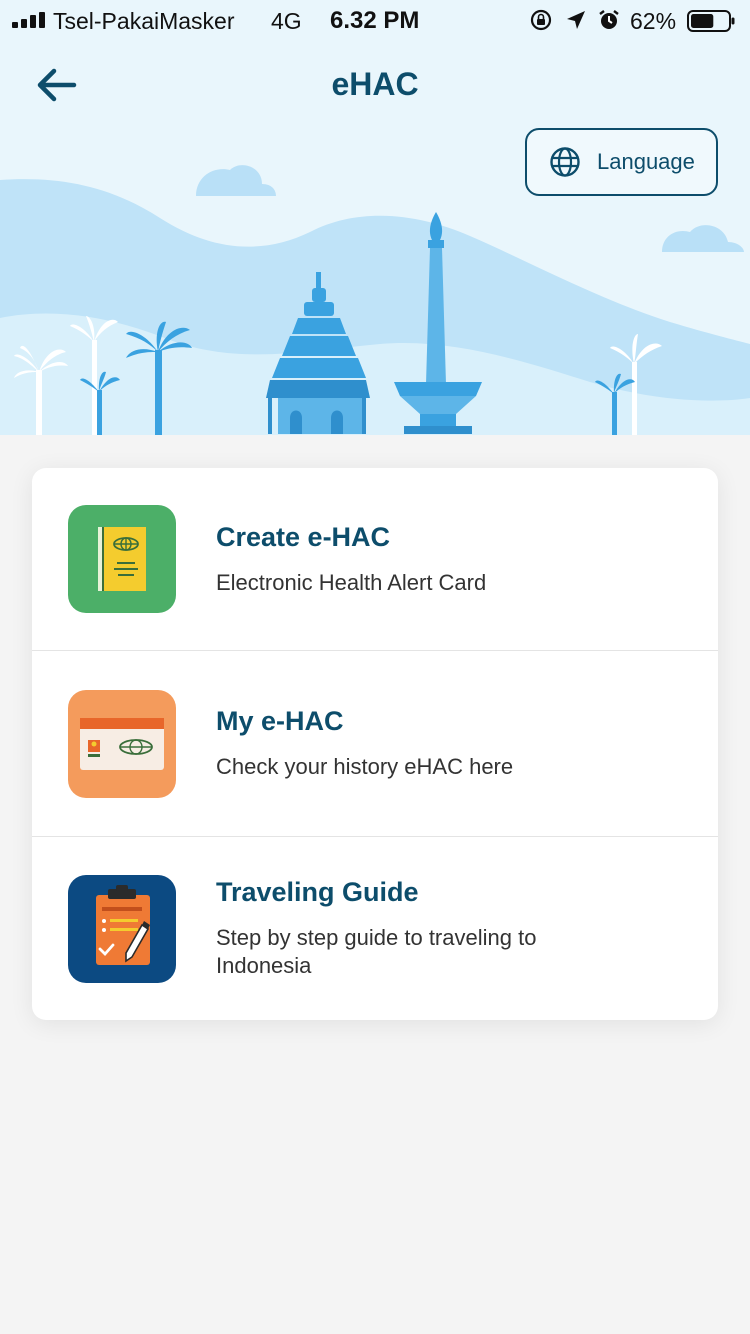  What do you see at coordinates (565, 162) in the screenshot?
I see `globe-icon` at bounding box center [565, 162].